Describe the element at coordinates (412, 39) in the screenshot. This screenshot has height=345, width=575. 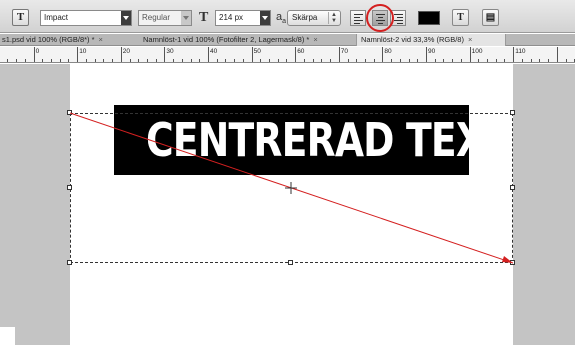
I see `tab-label: Namnlöst-2 vid 33,3% (RGB/8)` at that location.